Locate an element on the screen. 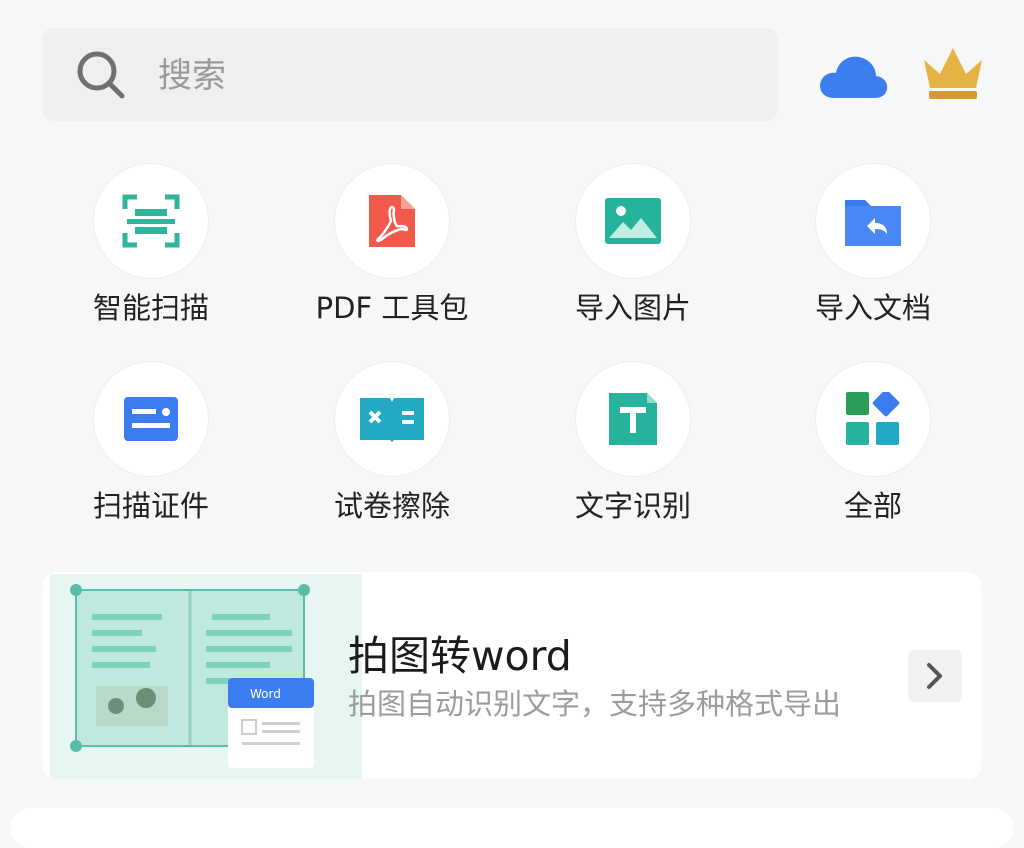  banner-subtitle: 拍图自动识别文字，支持多种格式导出 is located at coordinates (595, 704).